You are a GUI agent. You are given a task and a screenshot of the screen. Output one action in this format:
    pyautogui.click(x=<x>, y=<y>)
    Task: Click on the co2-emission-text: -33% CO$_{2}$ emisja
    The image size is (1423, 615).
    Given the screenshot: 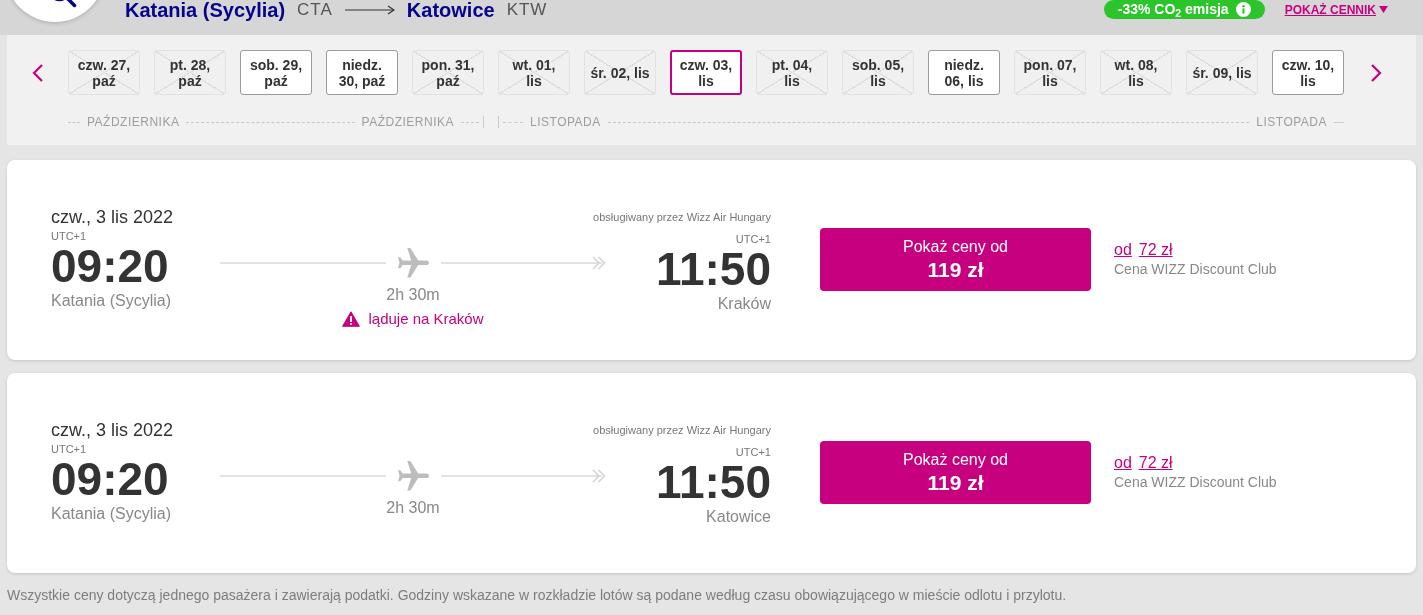 What is the action you would take?
    pyautogui.click(x=1173, y=9)
    